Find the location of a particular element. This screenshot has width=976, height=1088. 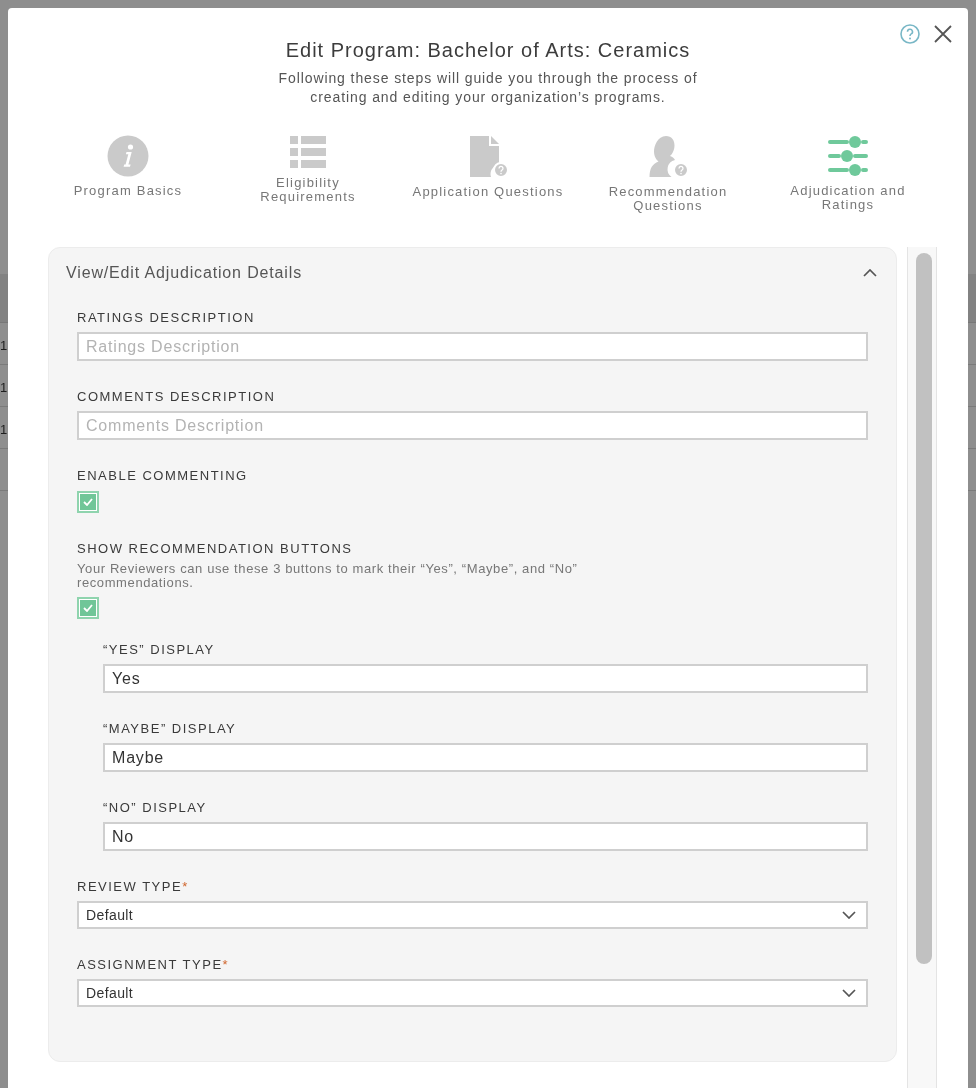

text-input: Comments Description is located at coordinates (472, 425).